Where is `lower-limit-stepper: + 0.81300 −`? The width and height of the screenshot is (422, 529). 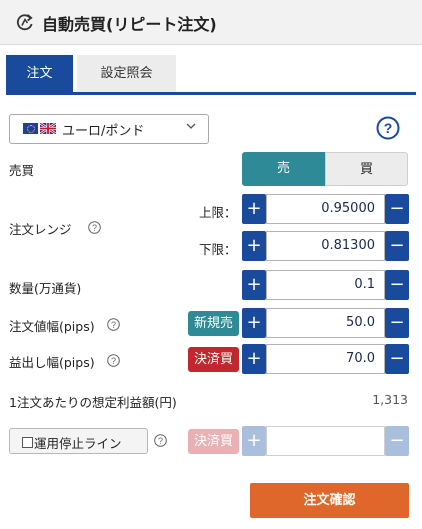
lower-limit-stepper: + 0.81300 − is located at coordinates (325, 246).